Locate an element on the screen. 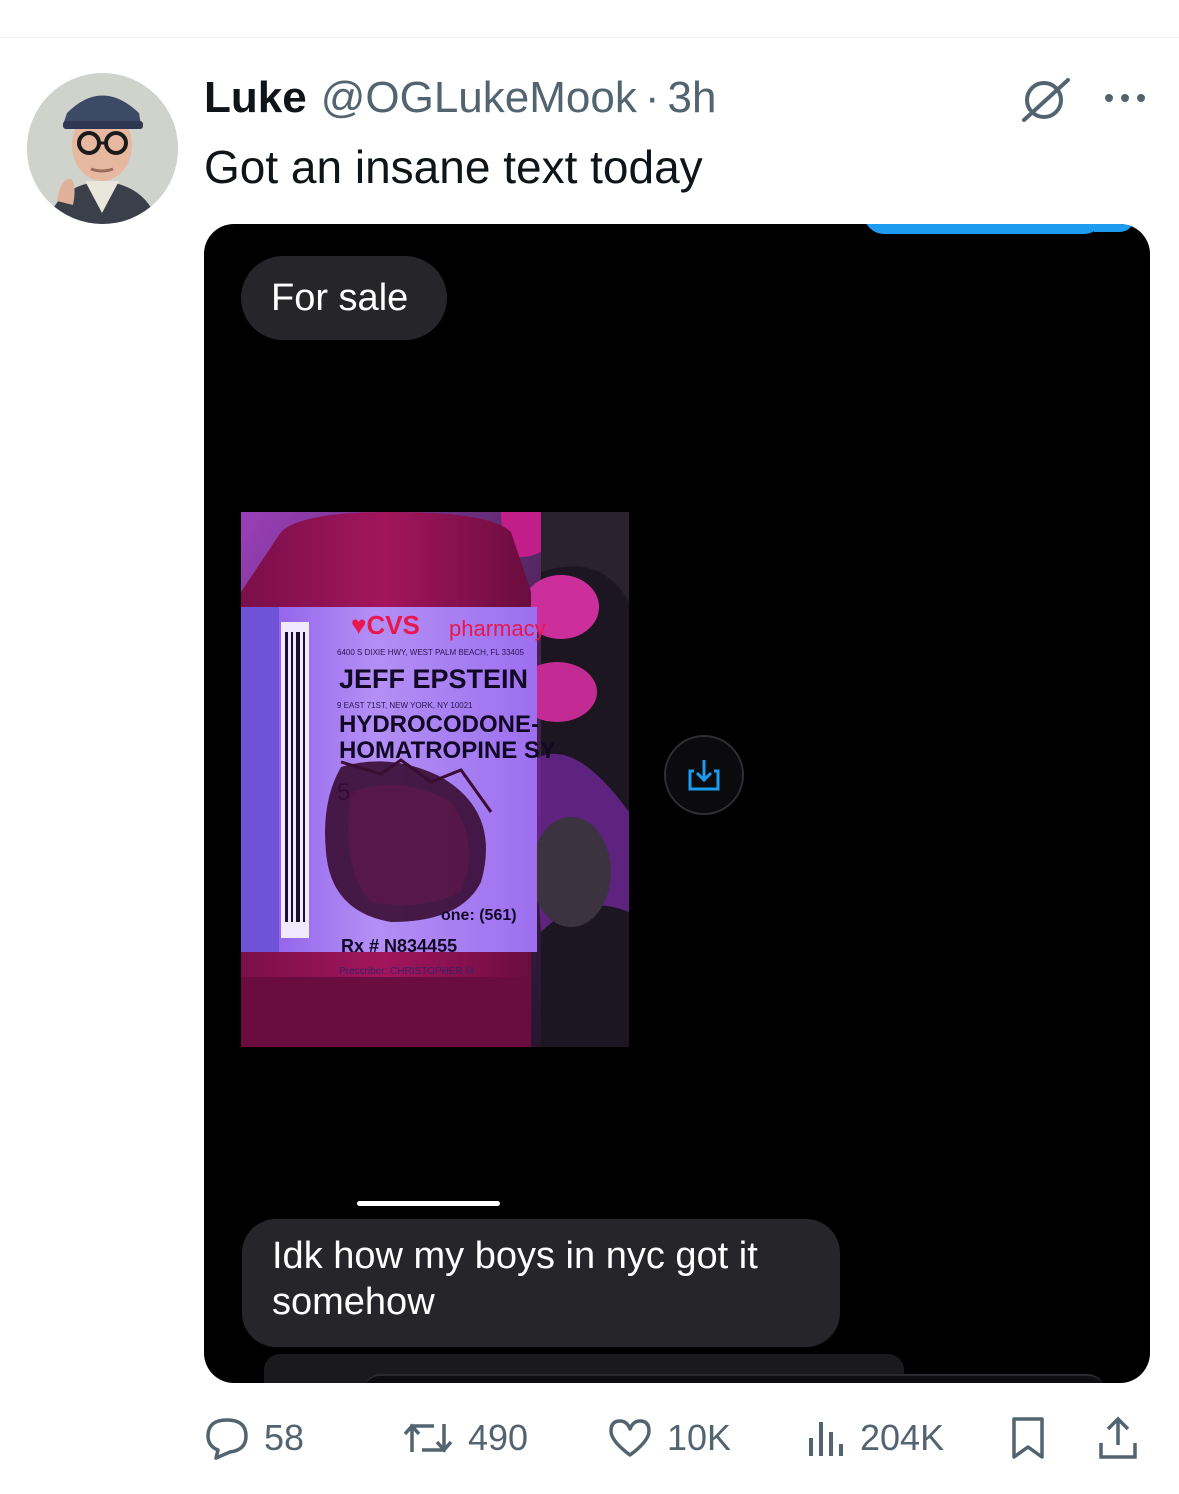 The image size is (1179, 1494). share-icon is located at coordinates (1118, 1437).